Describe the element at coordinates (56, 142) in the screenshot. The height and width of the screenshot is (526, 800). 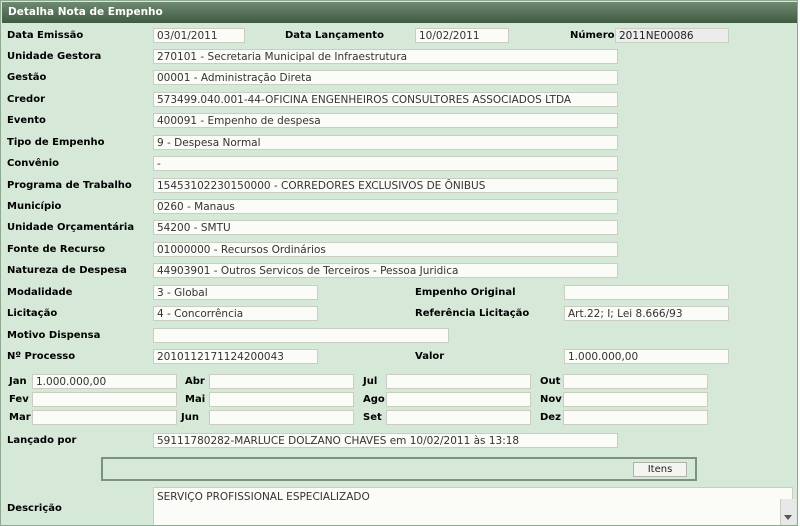
I see `tipo-empenho-label: Tipo de Empenho` at that location.